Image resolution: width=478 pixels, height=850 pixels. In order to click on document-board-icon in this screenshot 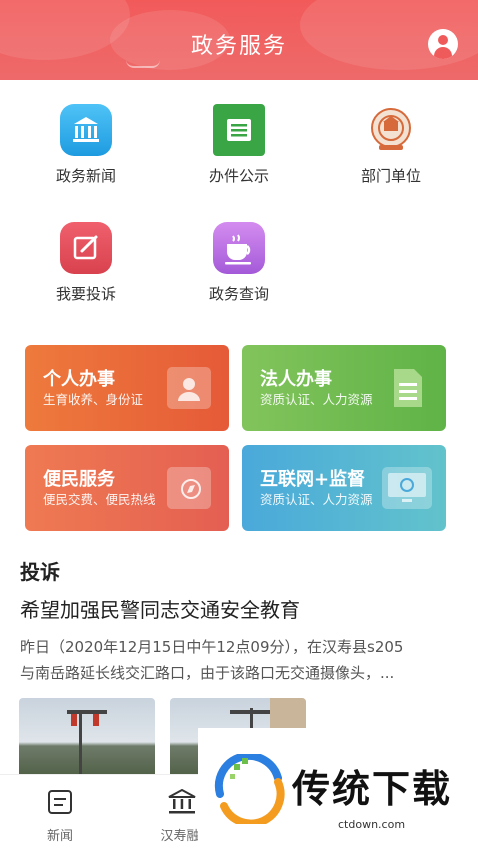, I will do `click(239, 130)`.